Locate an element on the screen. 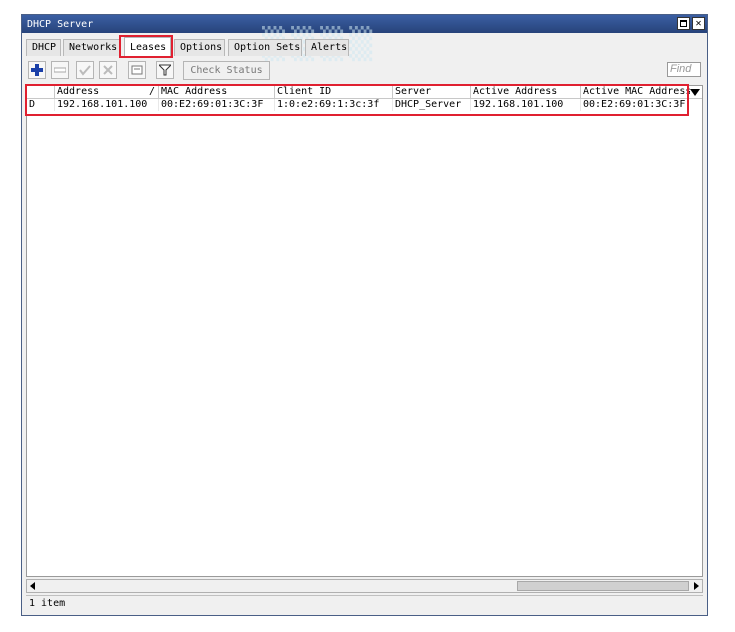 The width and height of the screenshot is (735, 632). tab-networks: Networks is located at coordinates (92, 47).